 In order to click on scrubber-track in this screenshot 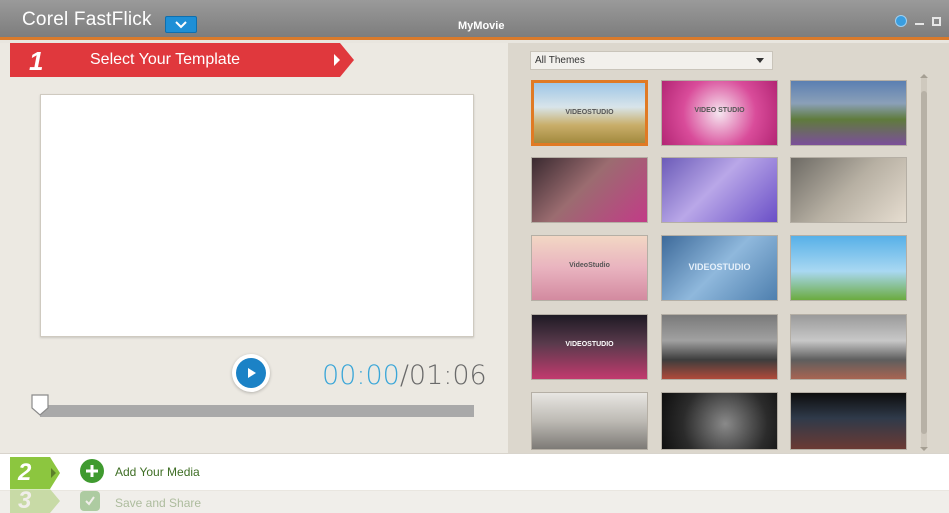, I will do `click(257, 411)`.